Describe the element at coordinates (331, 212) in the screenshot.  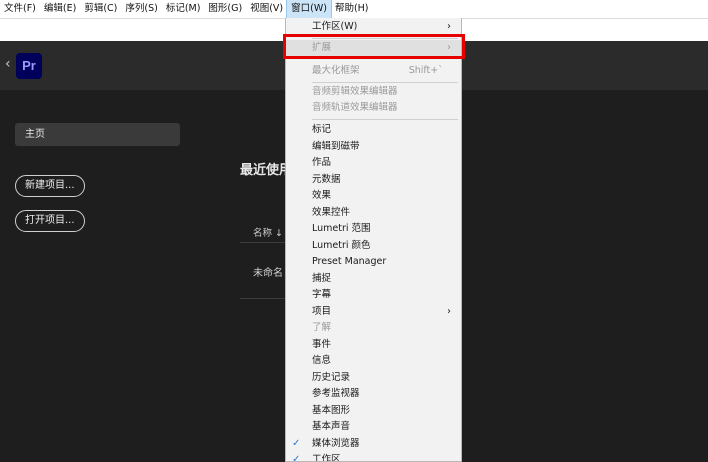
I see `menu-item-label: 效果控件` at that location.